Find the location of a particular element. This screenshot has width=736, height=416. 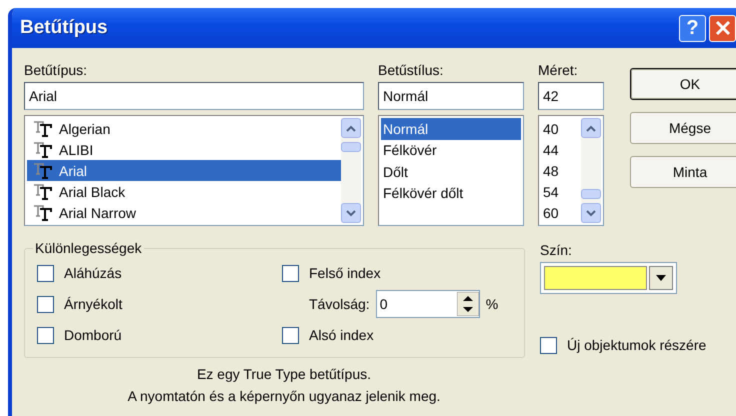

close-icon is located at coordinates (722, 28).